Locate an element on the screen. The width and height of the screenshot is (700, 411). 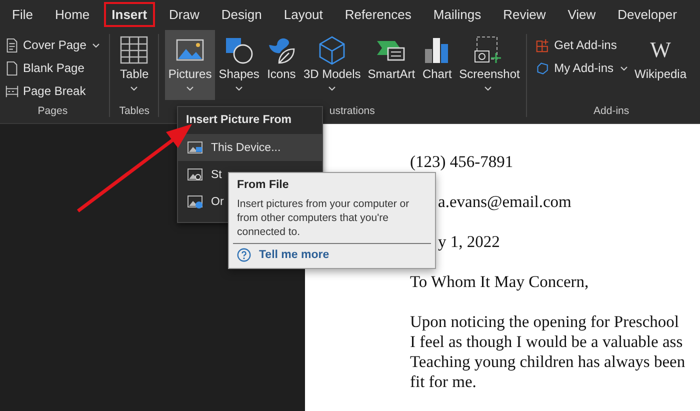
wikipedia-logo: W is located at coordinates (660, 50).